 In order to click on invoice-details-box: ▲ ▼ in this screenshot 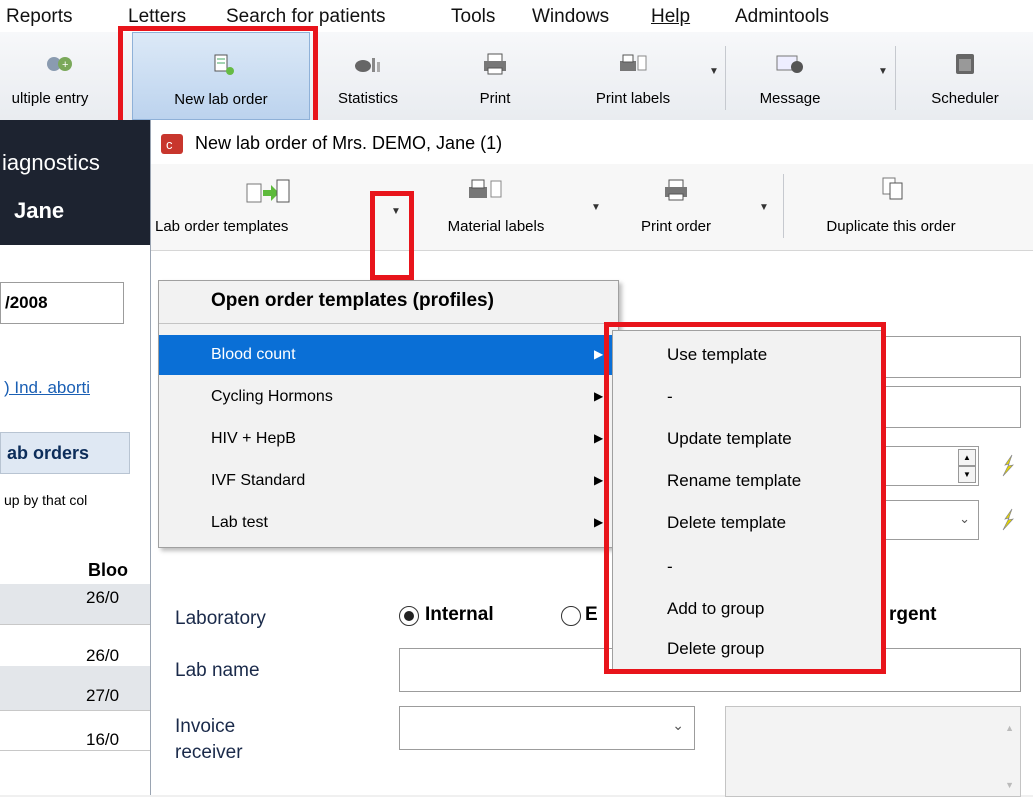, I will do `click(873, 751)`.